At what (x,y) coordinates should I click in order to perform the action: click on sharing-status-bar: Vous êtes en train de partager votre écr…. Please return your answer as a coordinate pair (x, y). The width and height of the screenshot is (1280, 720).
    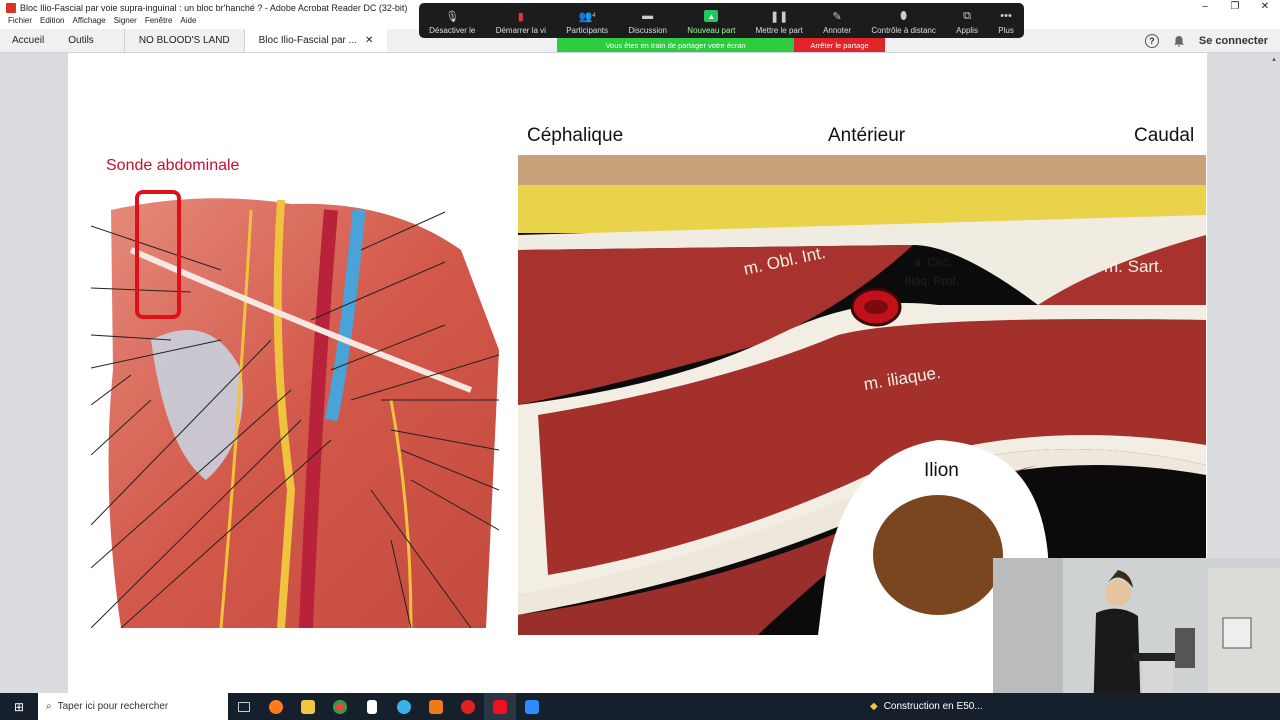
    Looking at the image, I should click on (721, 45).